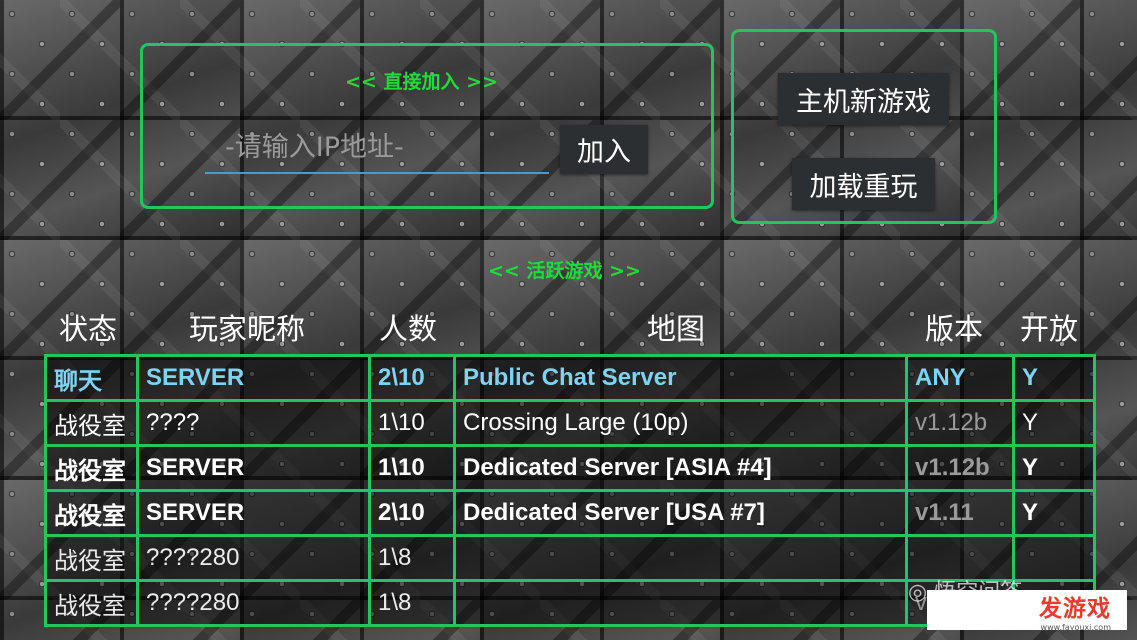  I want to click on watermark-title: 发游戏, so click(1075, 608).